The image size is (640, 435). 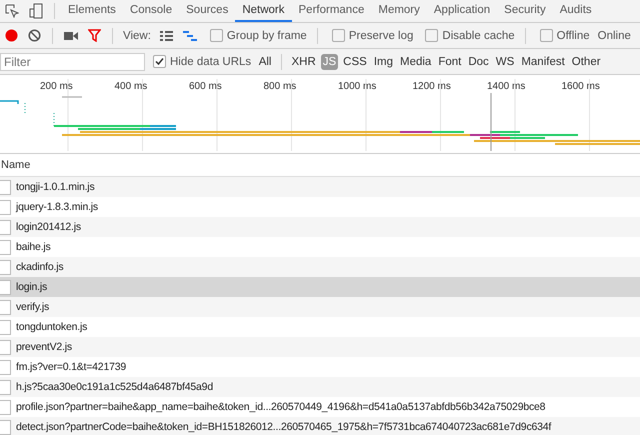 I want to click on waterfall-view-icon, so click(x=189, y=35).